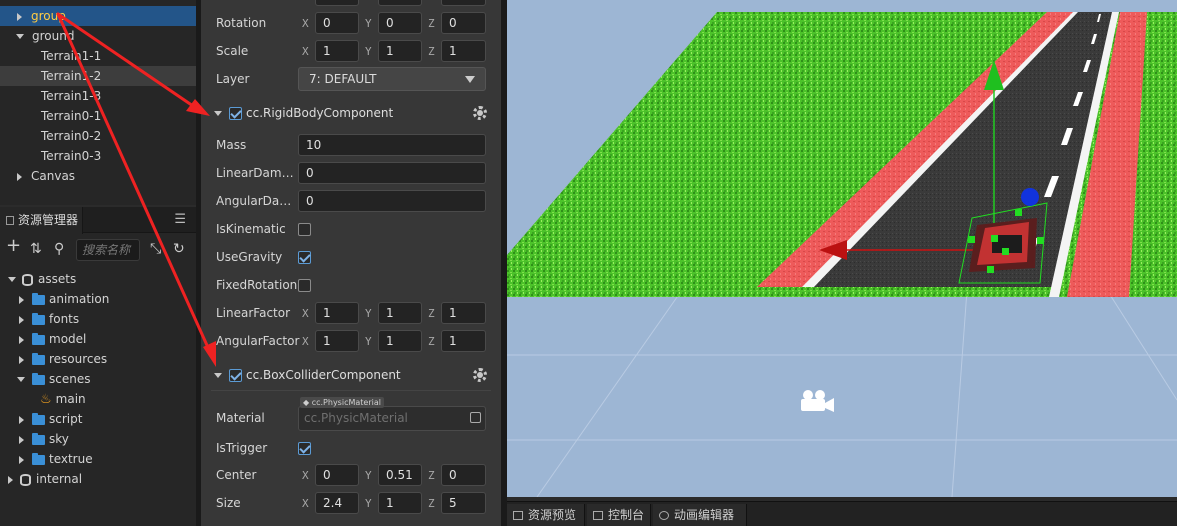 The width and height of the screenshot is (1177, 526). I want to click on tab-animation-editor: 动画编辑器, so click(700, 515).